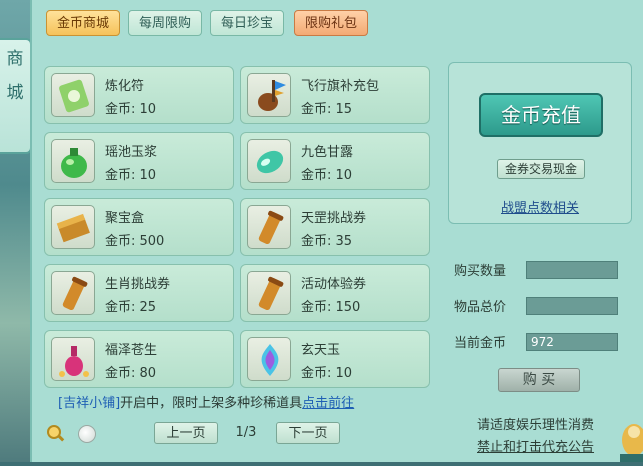 The image size is (643, 466). What do you see at coordinates (335, 227) in the screenshot?
I see `item-card: 天罡挑战券 金币: 35` at bounding box center [335, 227].